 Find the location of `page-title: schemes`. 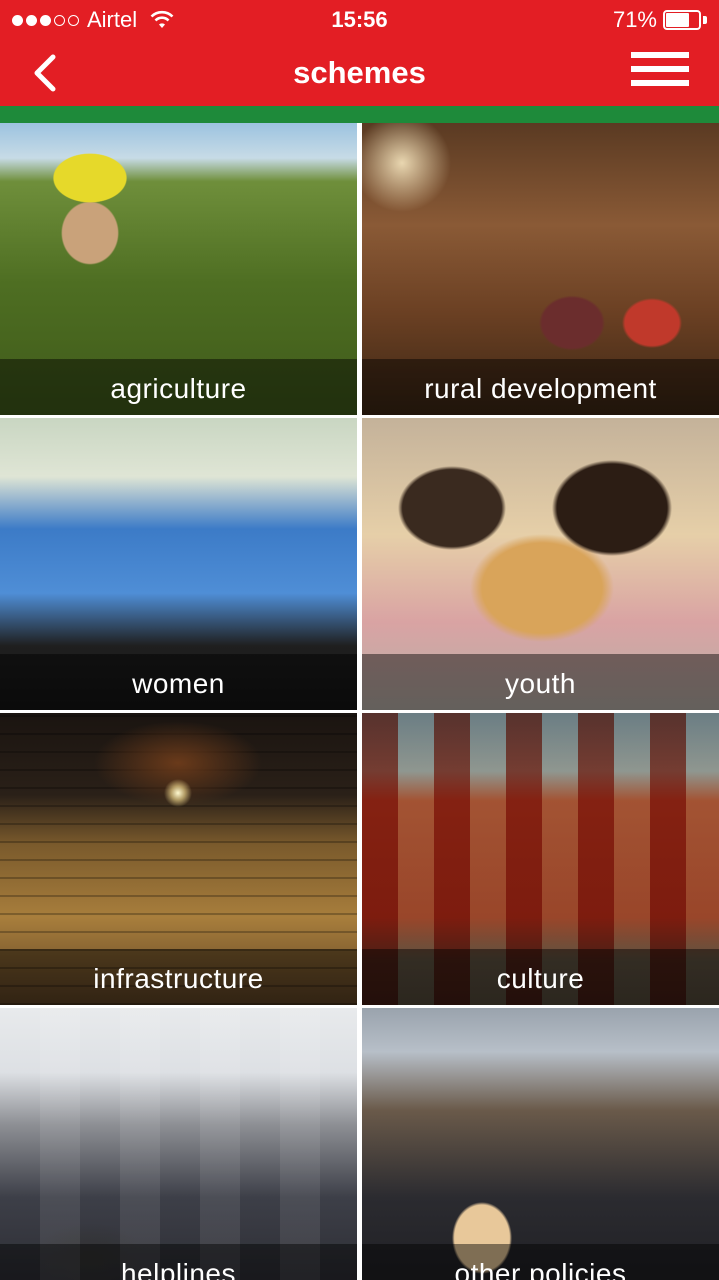

page-title: schemes is located at coordinates (359, 72).